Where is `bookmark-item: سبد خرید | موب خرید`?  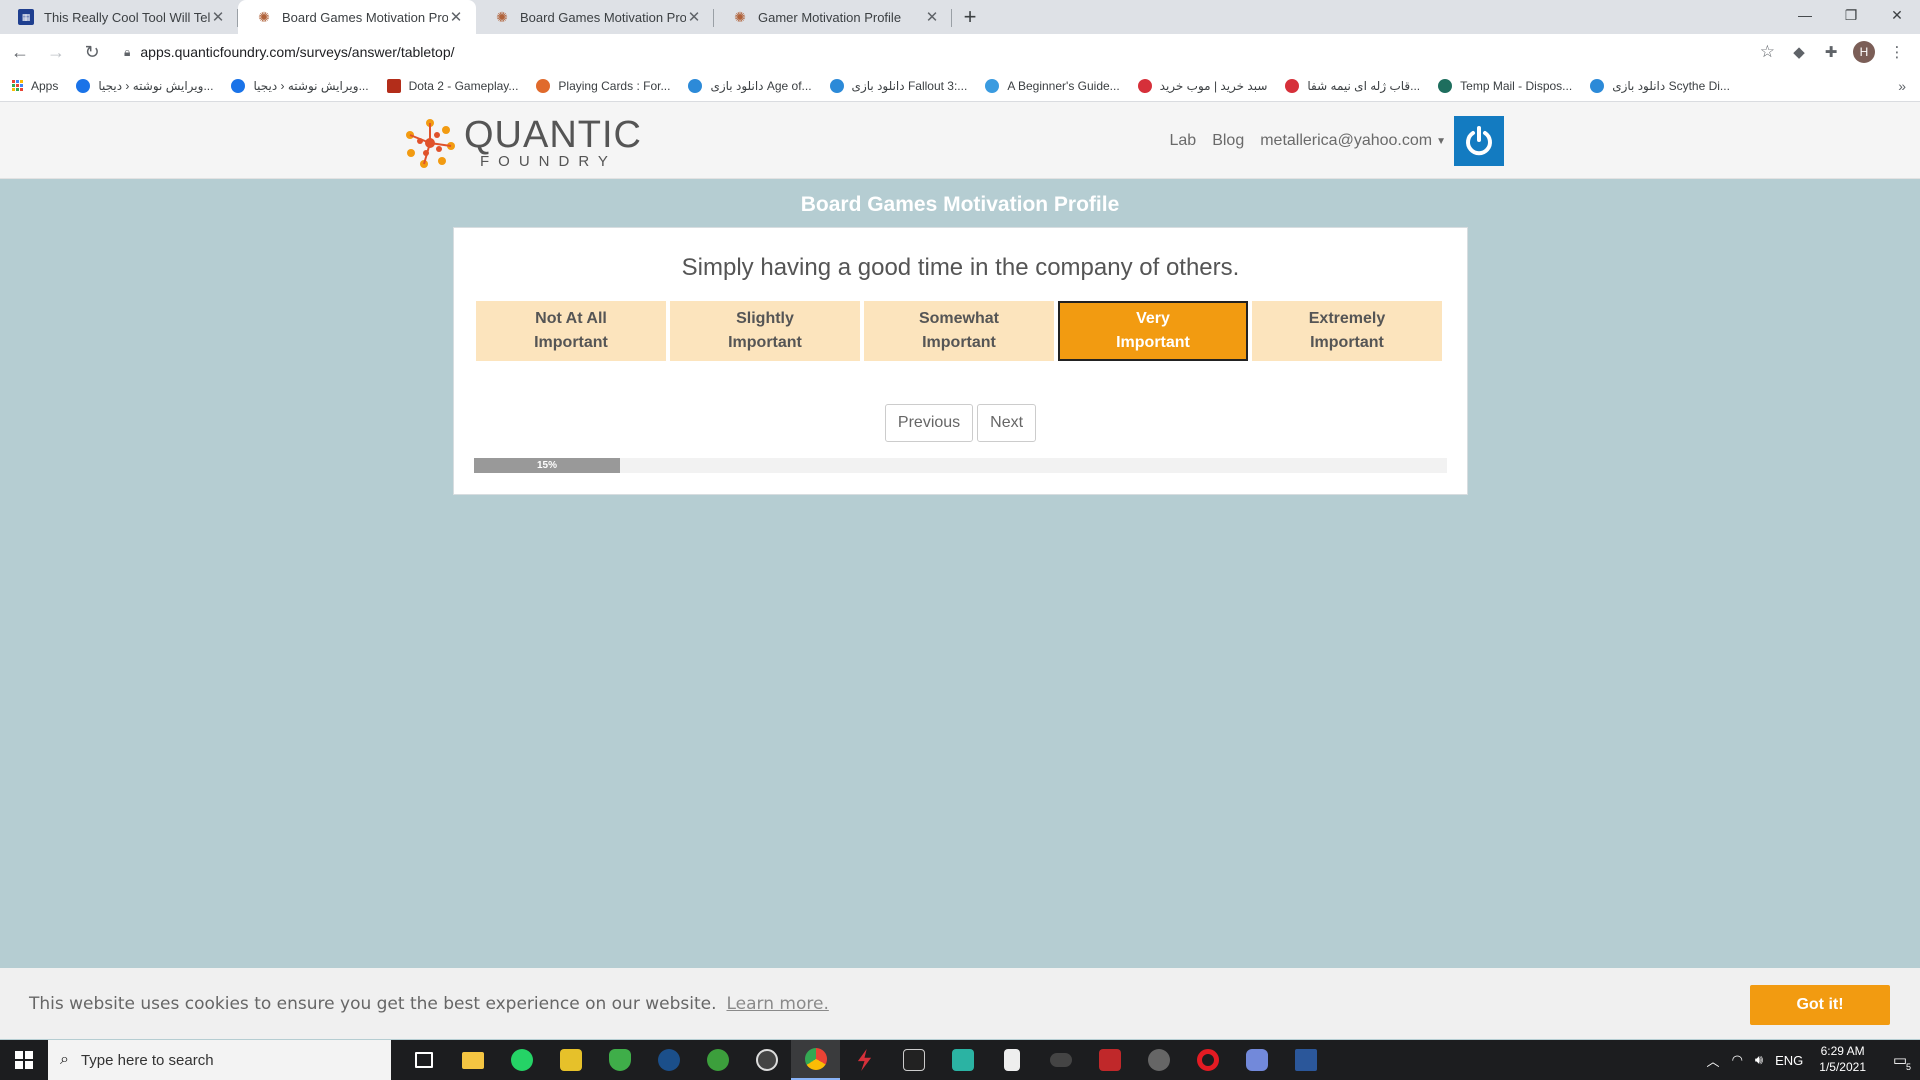
bookmark-item: سبد خرید | موب خرید is located at coordinates (1202, 85).